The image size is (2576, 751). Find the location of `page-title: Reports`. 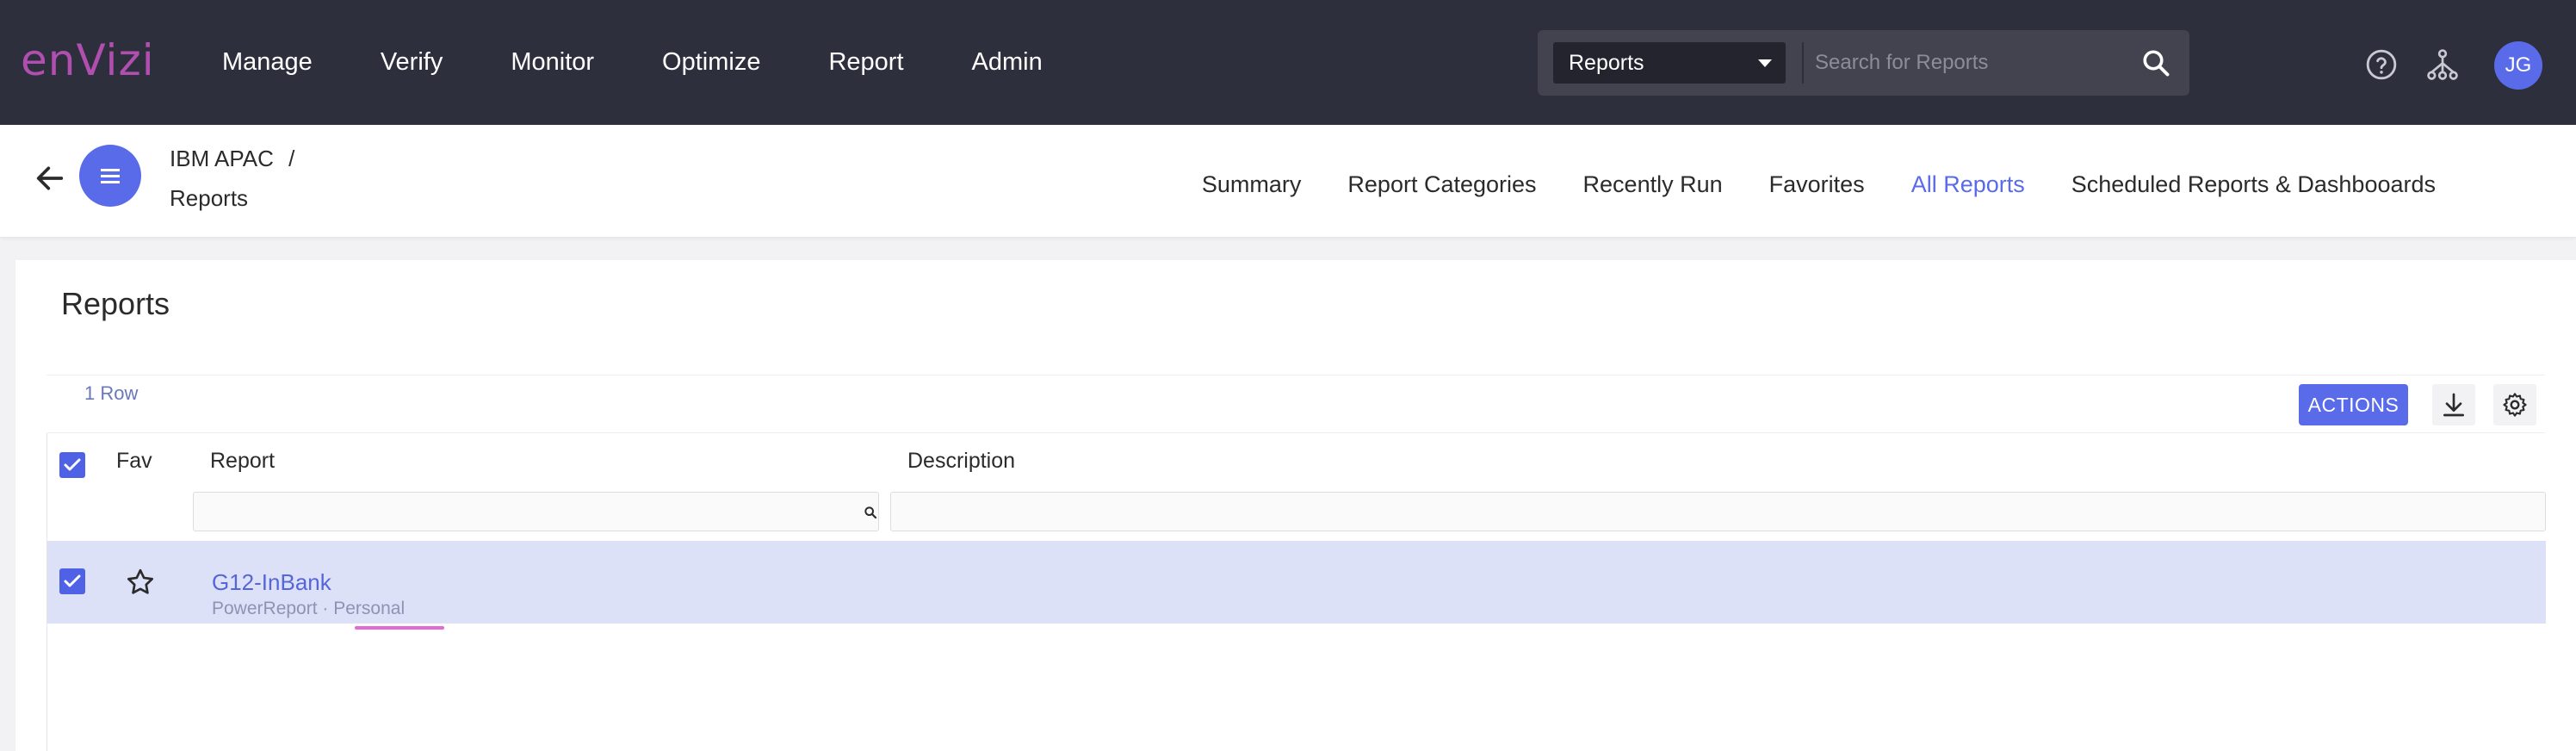

page-title: Reports is located at coordinates (116, 303).